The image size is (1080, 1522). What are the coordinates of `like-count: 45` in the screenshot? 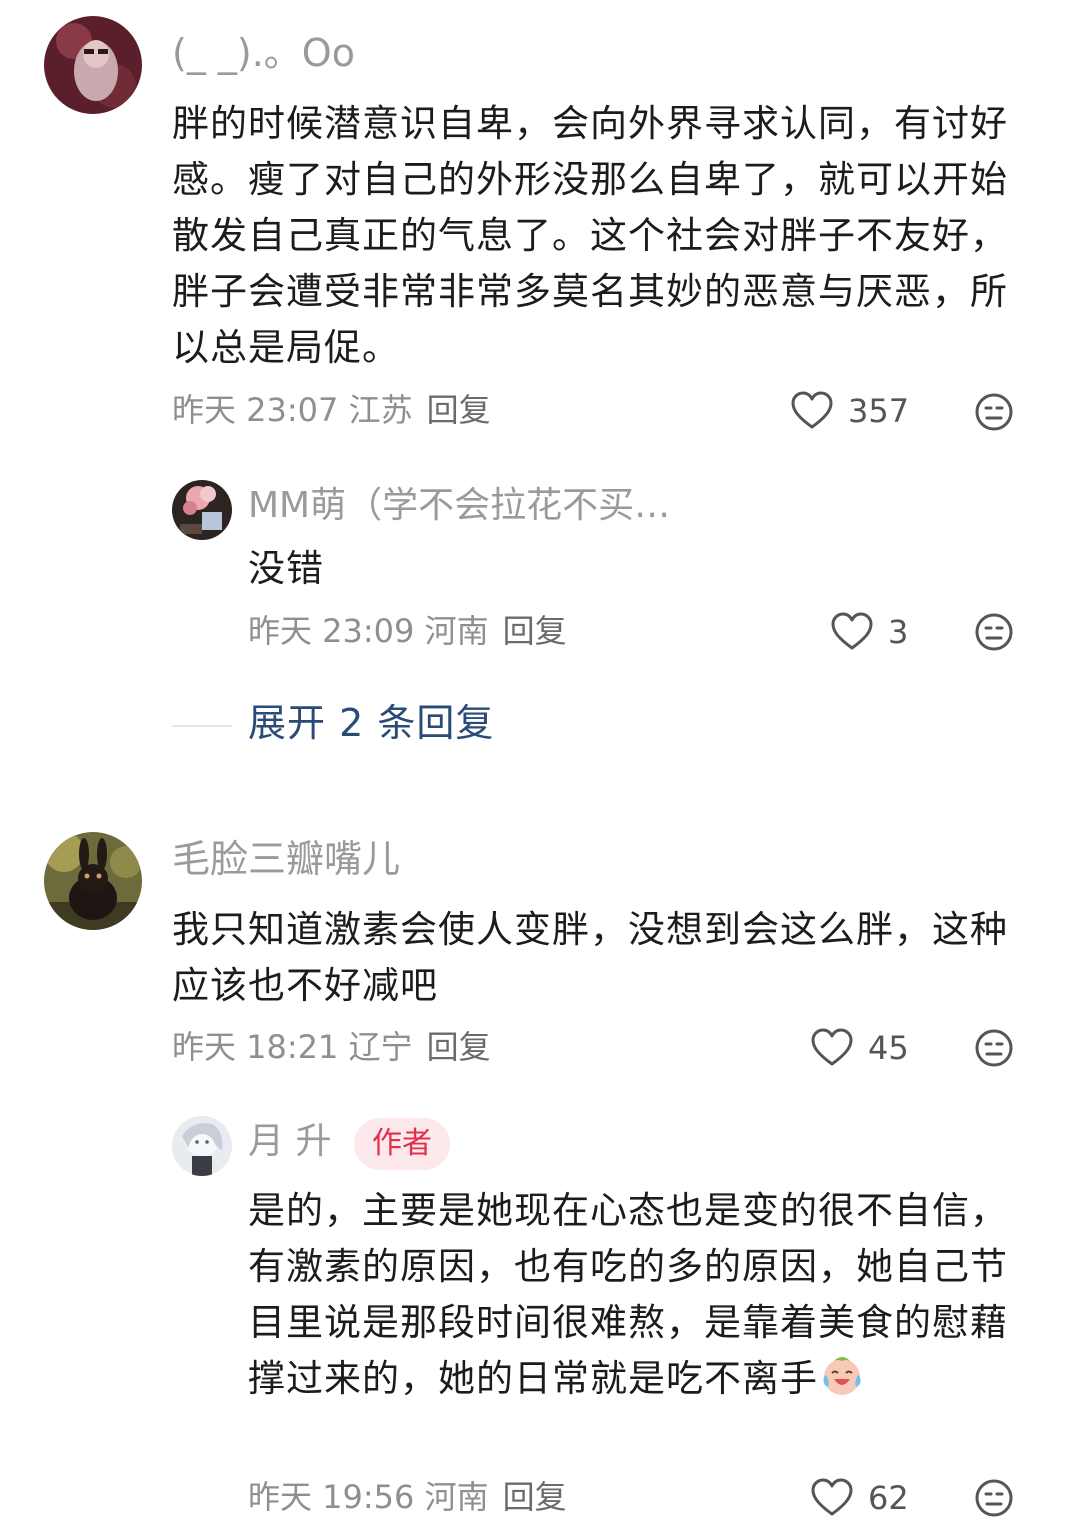 It's located at (888, 1048).